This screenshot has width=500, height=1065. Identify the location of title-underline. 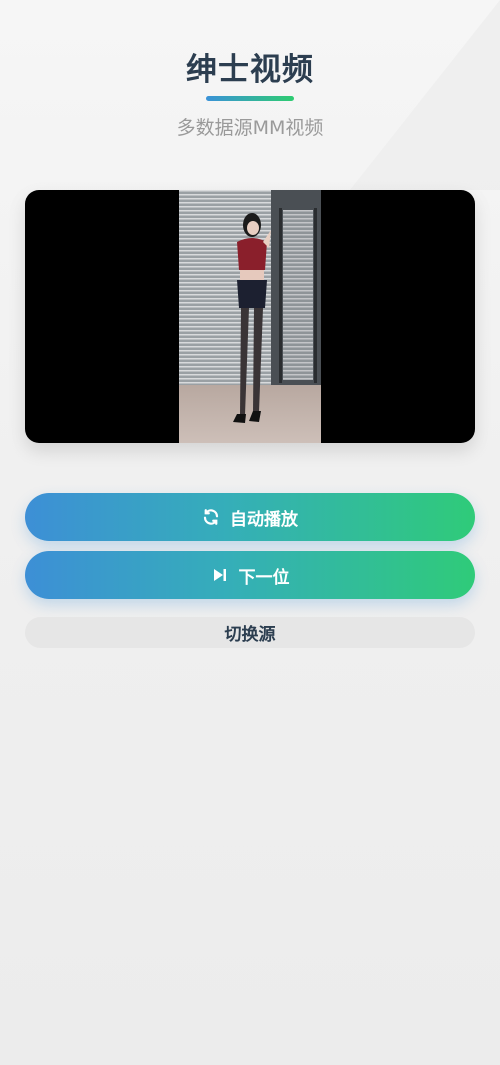
(250, 98).